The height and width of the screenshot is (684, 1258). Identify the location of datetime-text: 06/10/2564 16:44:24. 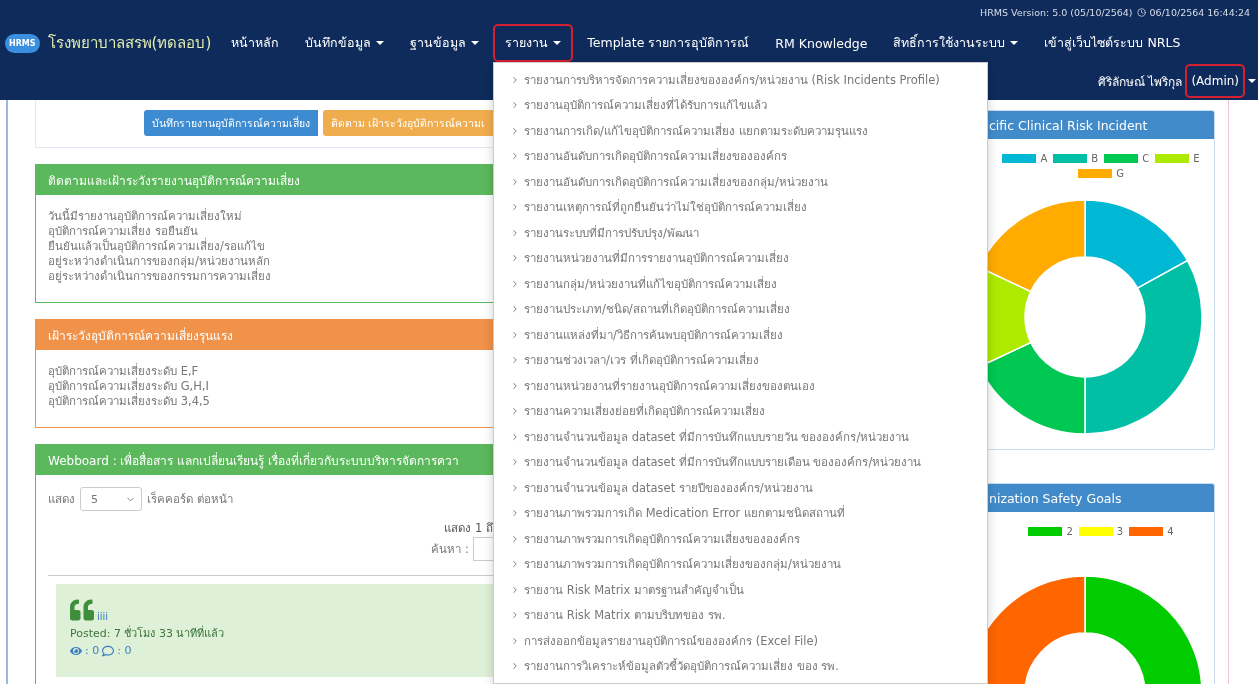
(1199, 12).